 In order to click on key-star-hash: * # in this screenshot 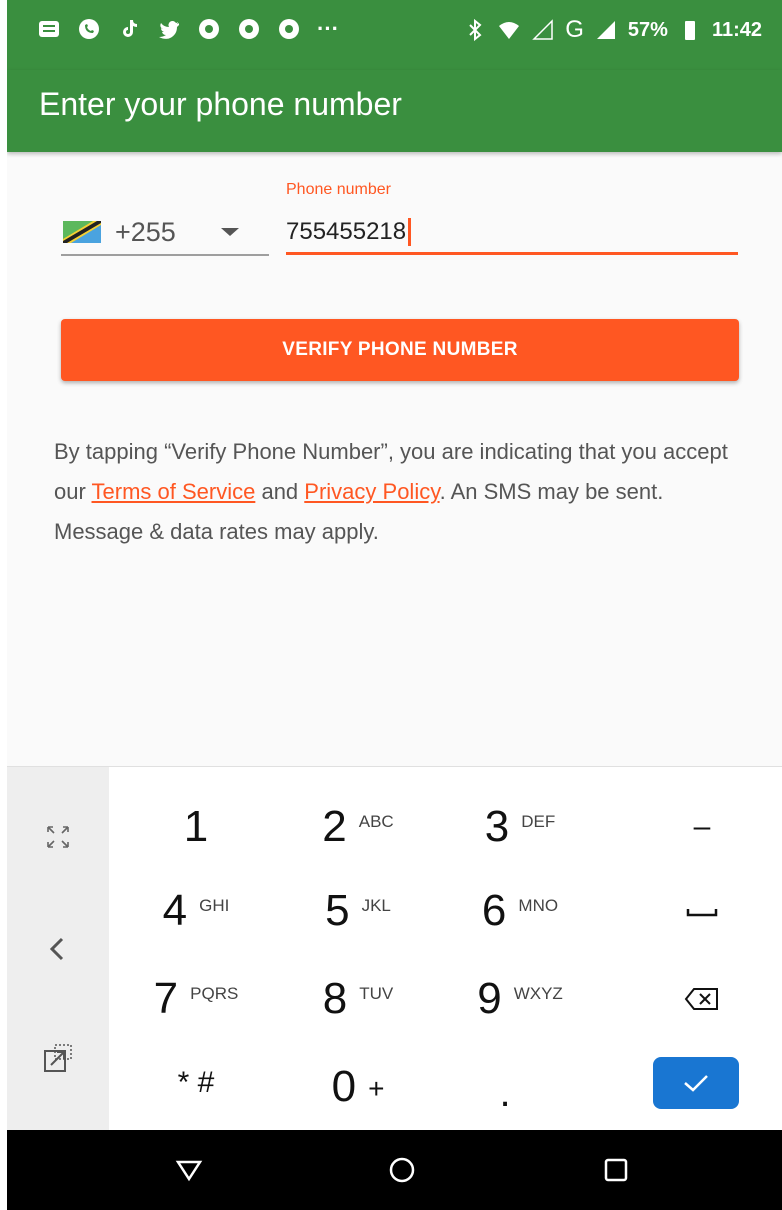, I will do `click(196, 1083)`.